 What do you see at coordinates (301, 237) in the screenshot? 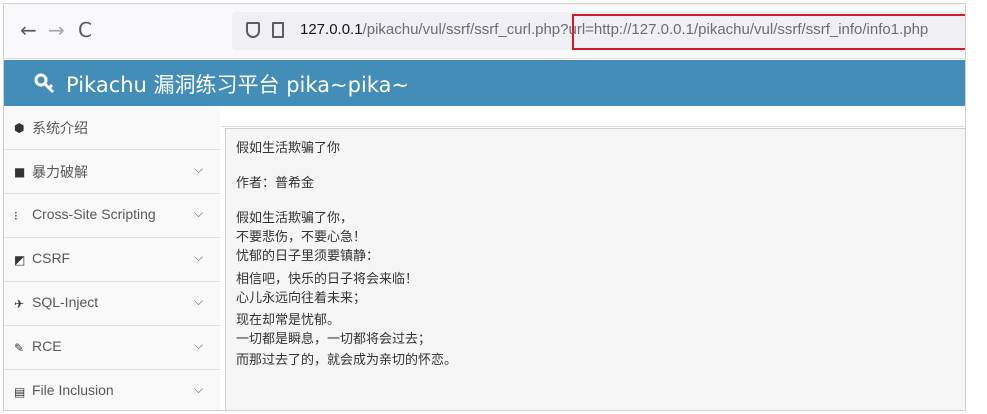
I see `poem-line: 不要悲伤，不要心急！` at bounding box center [301, 237].